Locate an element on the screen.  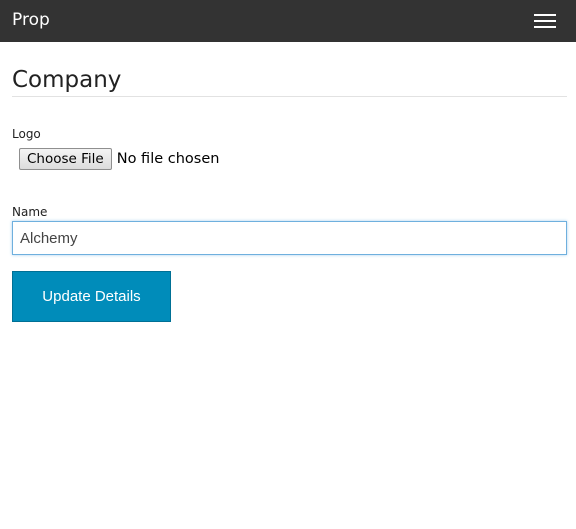
hamburger-menu-icon is located at coordinates (546, 21).